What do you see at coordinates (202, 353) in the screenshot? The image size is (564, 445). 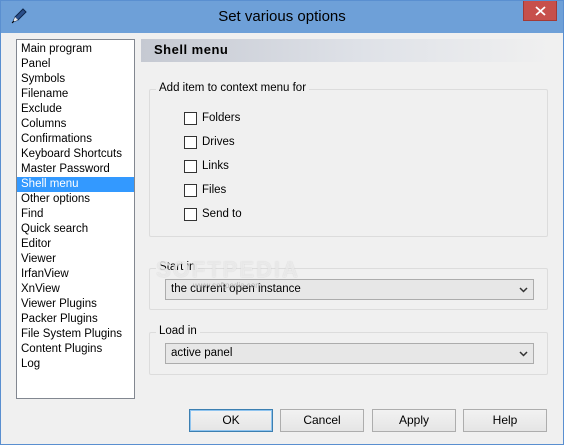 I see `load-in-value: active panel` at bounding box center [202, 353].